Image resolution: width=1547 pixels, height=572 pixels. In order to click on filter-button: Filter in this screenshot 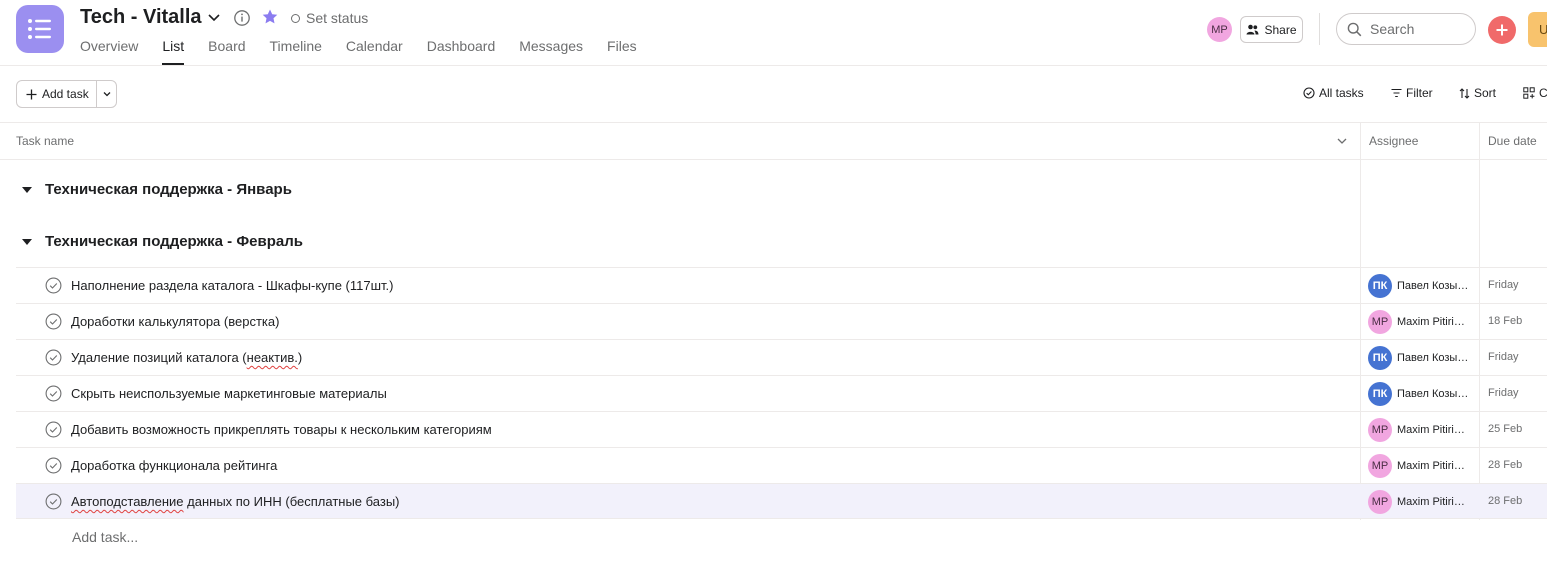, I will do `click(1412, 93)`.